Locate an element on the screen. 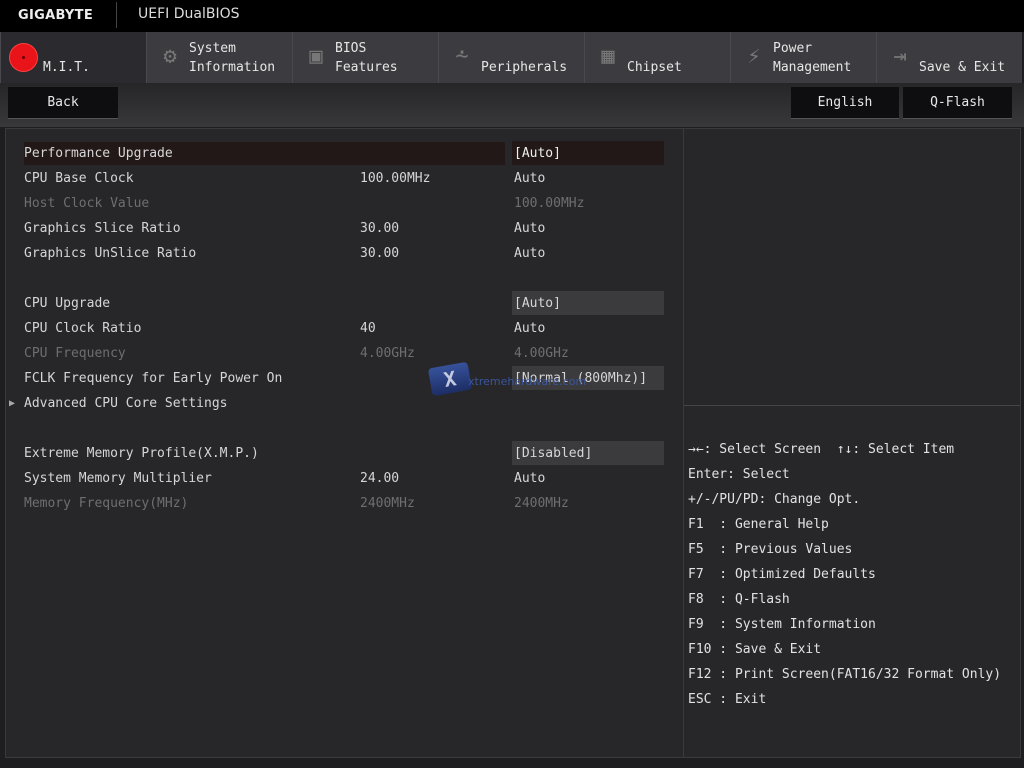  setting-name: CPU Frequency is located at coordinates (75, 353).